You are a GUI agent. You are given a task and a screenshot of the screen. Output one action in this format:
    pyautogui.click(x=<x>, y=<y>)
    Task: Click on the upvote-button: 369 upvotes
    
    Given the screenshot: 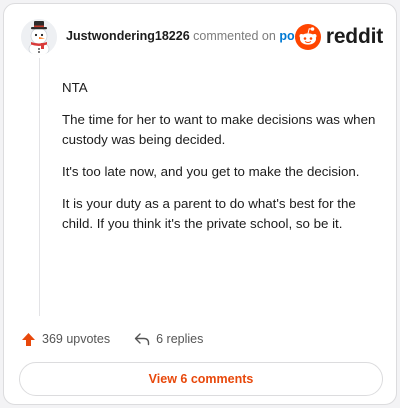 What is the action you would take?
    pyautogui.click(x=65, y=339)
    